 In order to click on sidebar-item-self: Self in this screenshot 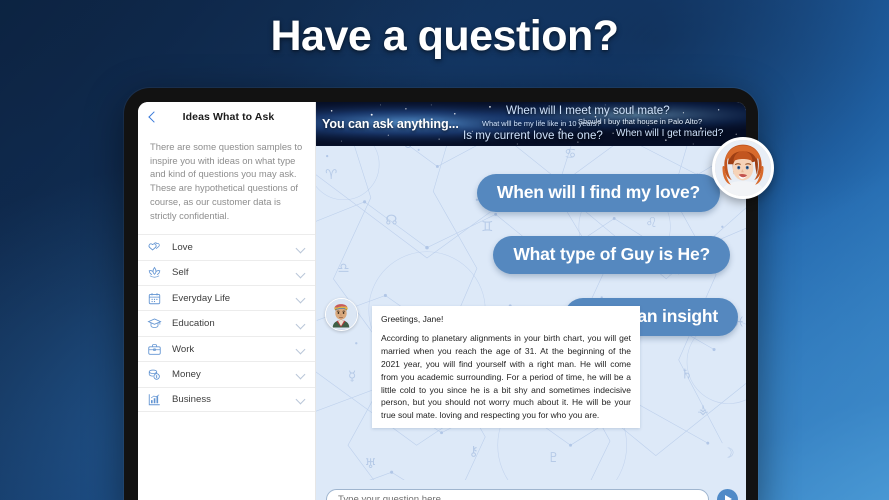, I will do `click(226, 272)`.